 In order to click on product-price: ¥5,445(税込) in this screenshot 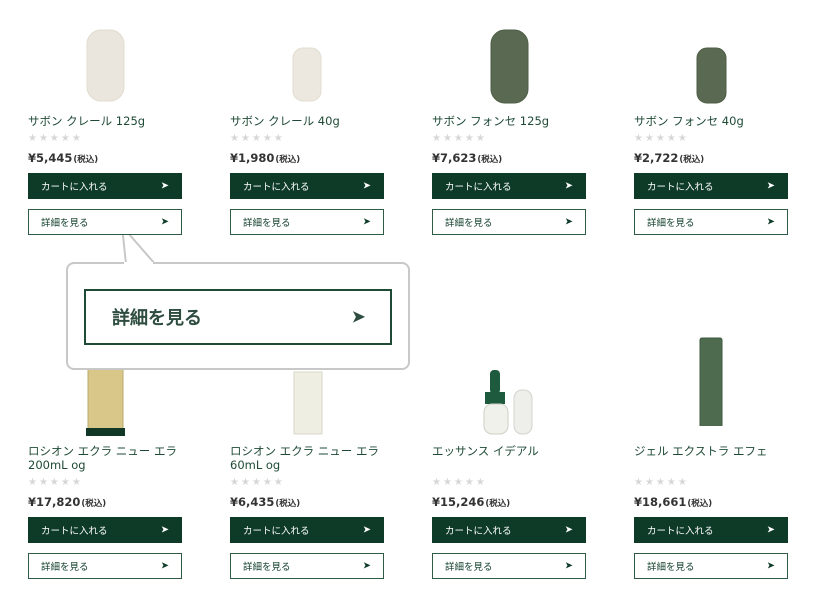, I will do `click(63, 158)`.